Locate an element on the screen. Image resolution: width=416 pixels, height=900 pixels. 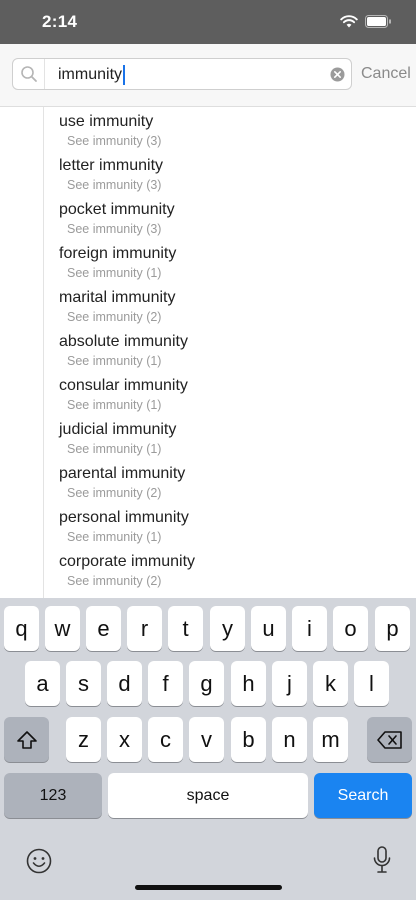
result-term: absolute immunity is located at coordinates (123, 341).